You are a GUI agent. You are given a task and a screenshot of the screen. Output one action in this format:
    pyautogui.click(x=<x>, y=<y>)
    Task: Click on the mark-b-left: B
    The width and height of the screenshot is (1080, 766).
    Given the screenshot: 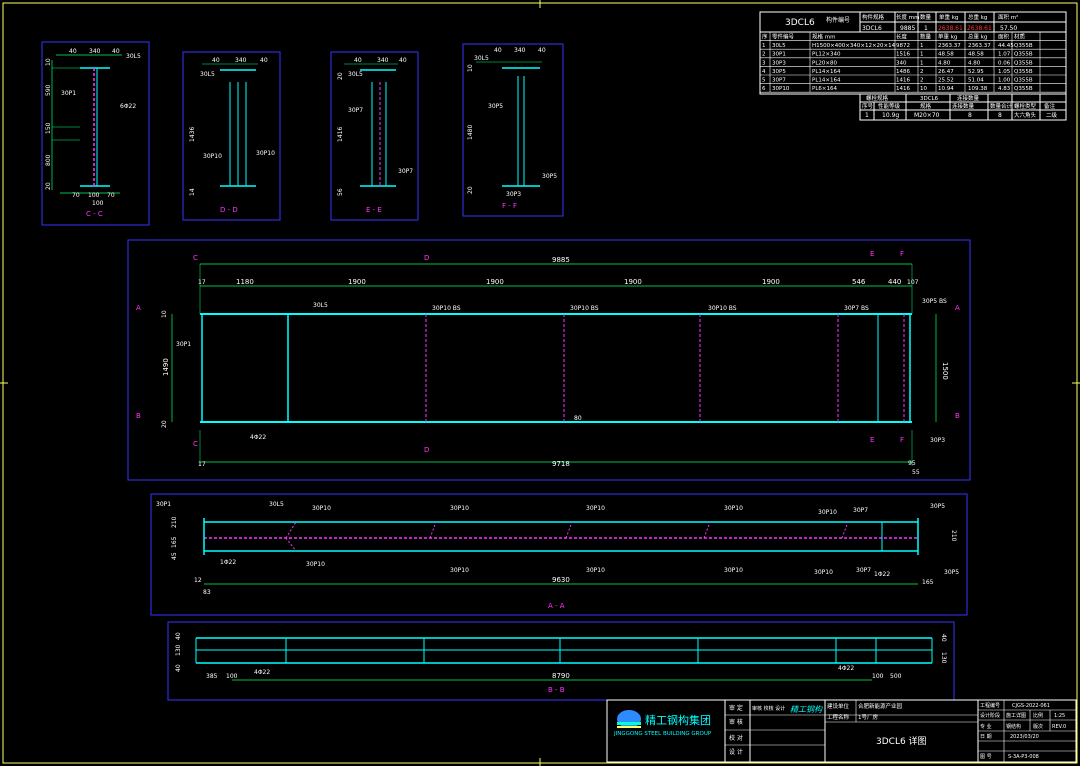 What is the action you would take?
    pyautogui.click(x=138, y=416)
    